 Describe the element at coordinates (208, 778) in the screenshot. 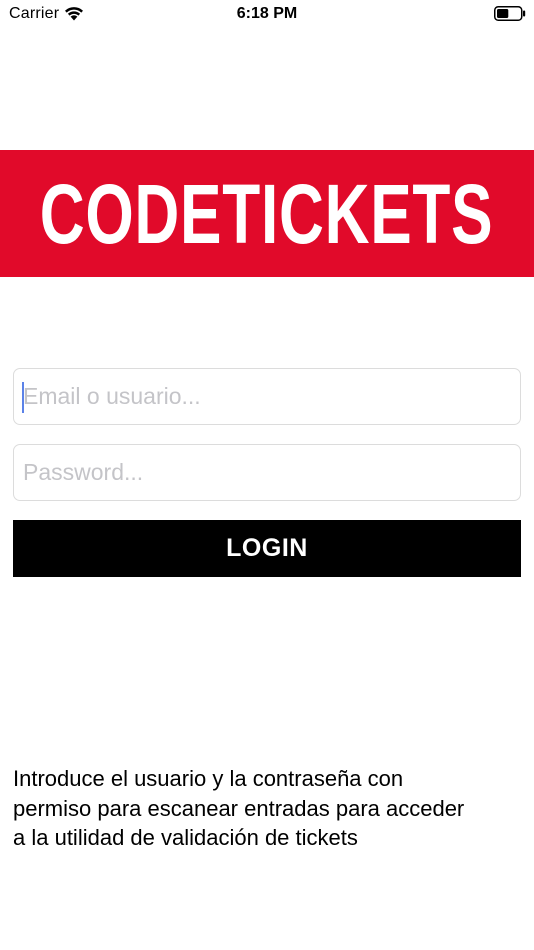

I see `help-line: Introduce el usuario y la contraseña con` at that location.